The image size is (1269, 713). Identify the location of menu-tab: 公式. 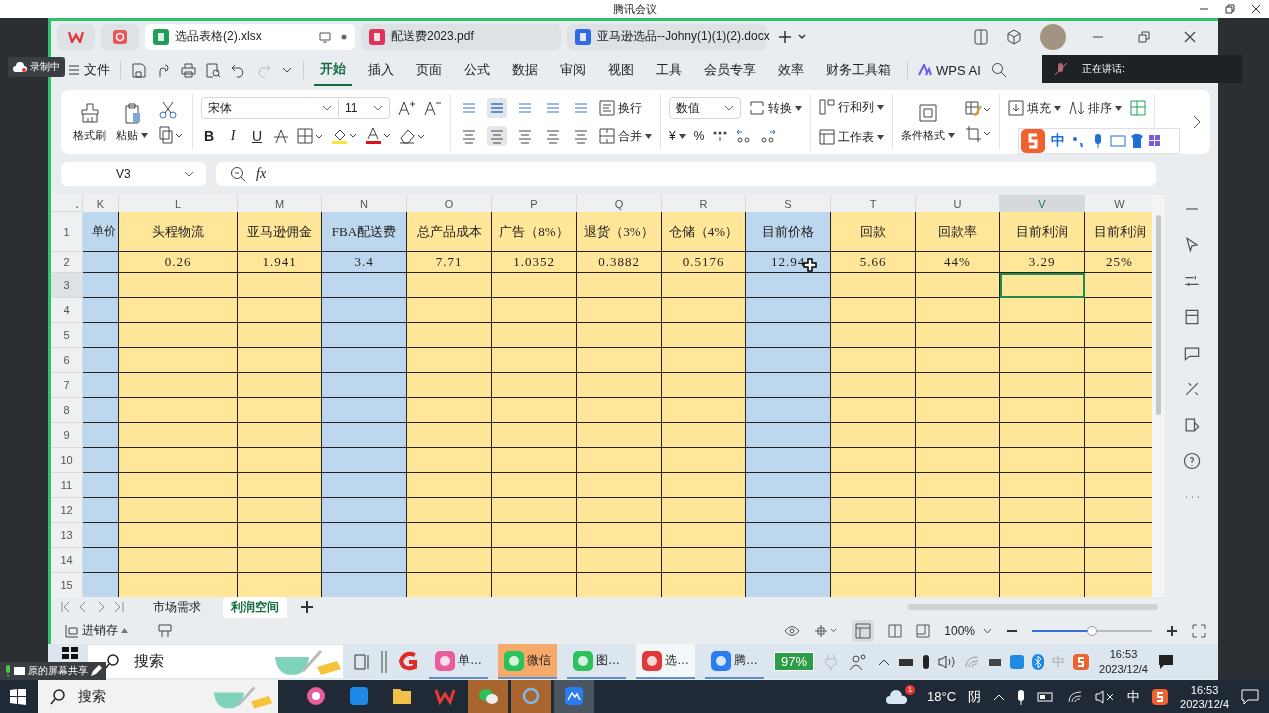
(477, 70).